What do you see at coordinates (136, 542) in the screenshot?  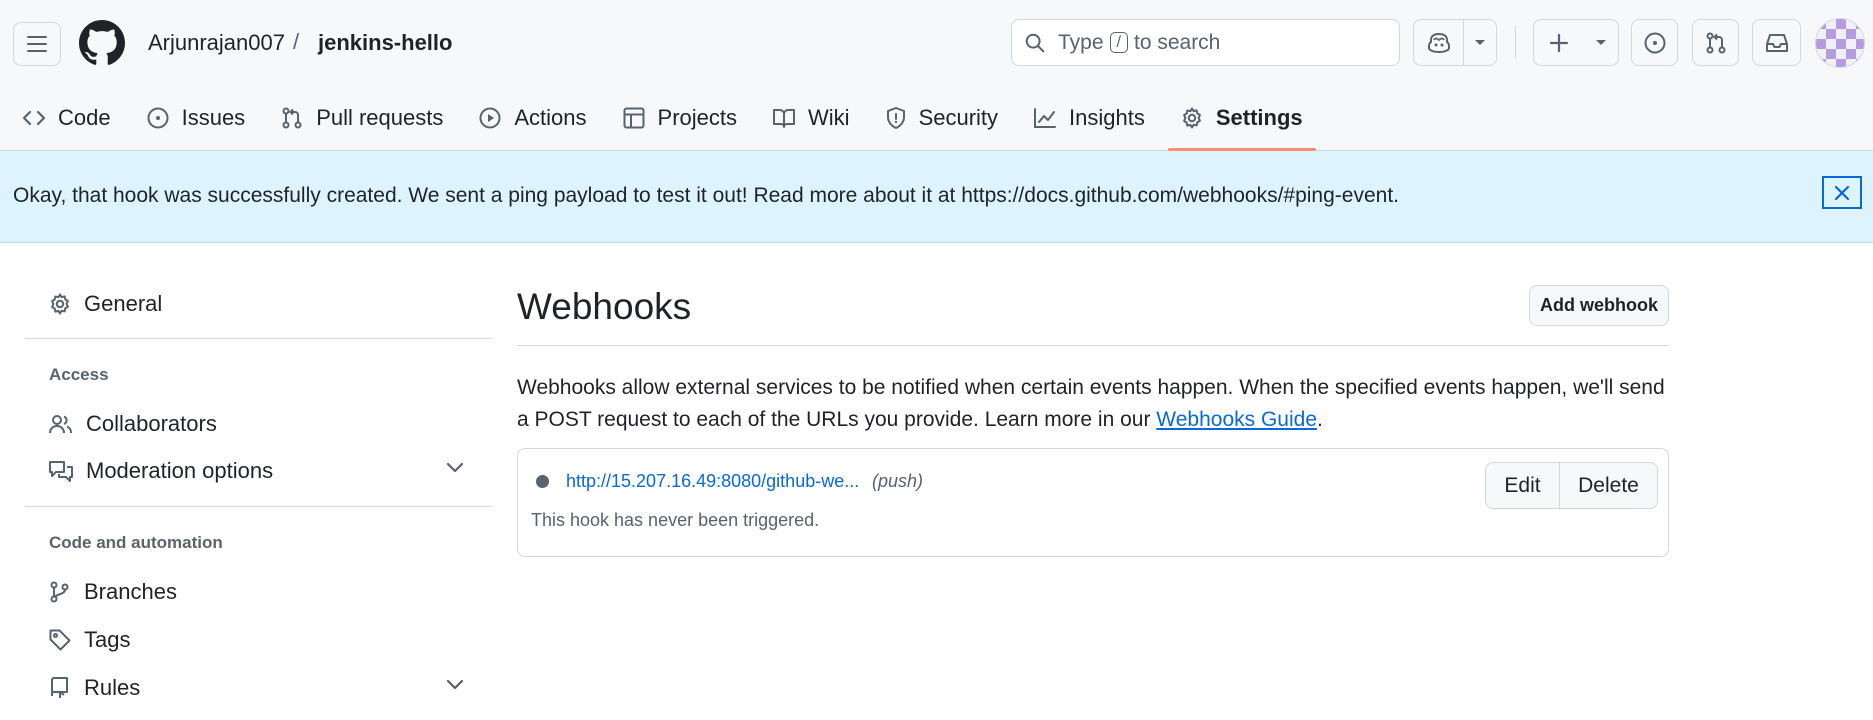 I see `sidebar-heading-code-automation: Code and automation` at bounding box center [136, 542].